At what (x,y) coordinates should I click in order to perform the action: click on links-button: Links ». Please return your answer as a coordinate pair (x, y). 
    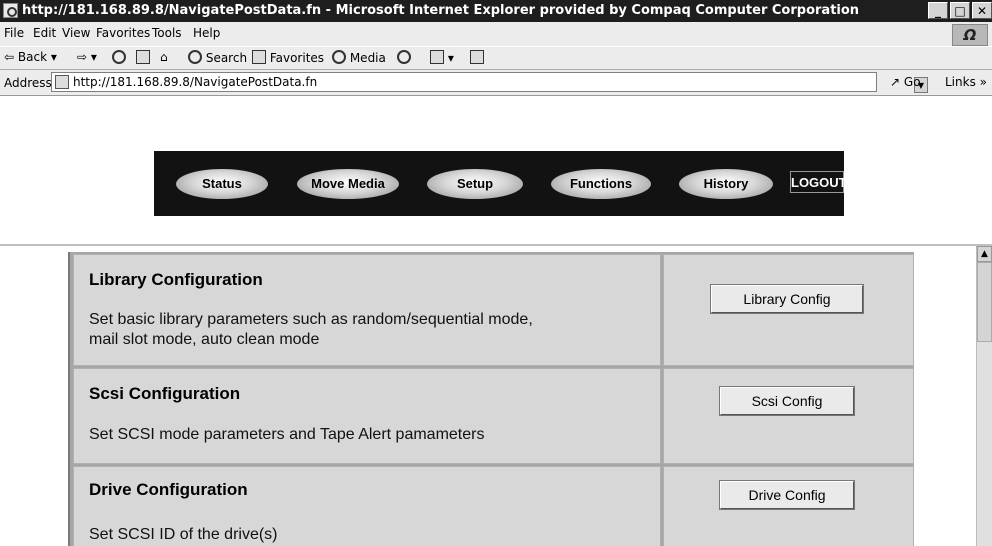
    Looking at the image, I should click on (966, 82).